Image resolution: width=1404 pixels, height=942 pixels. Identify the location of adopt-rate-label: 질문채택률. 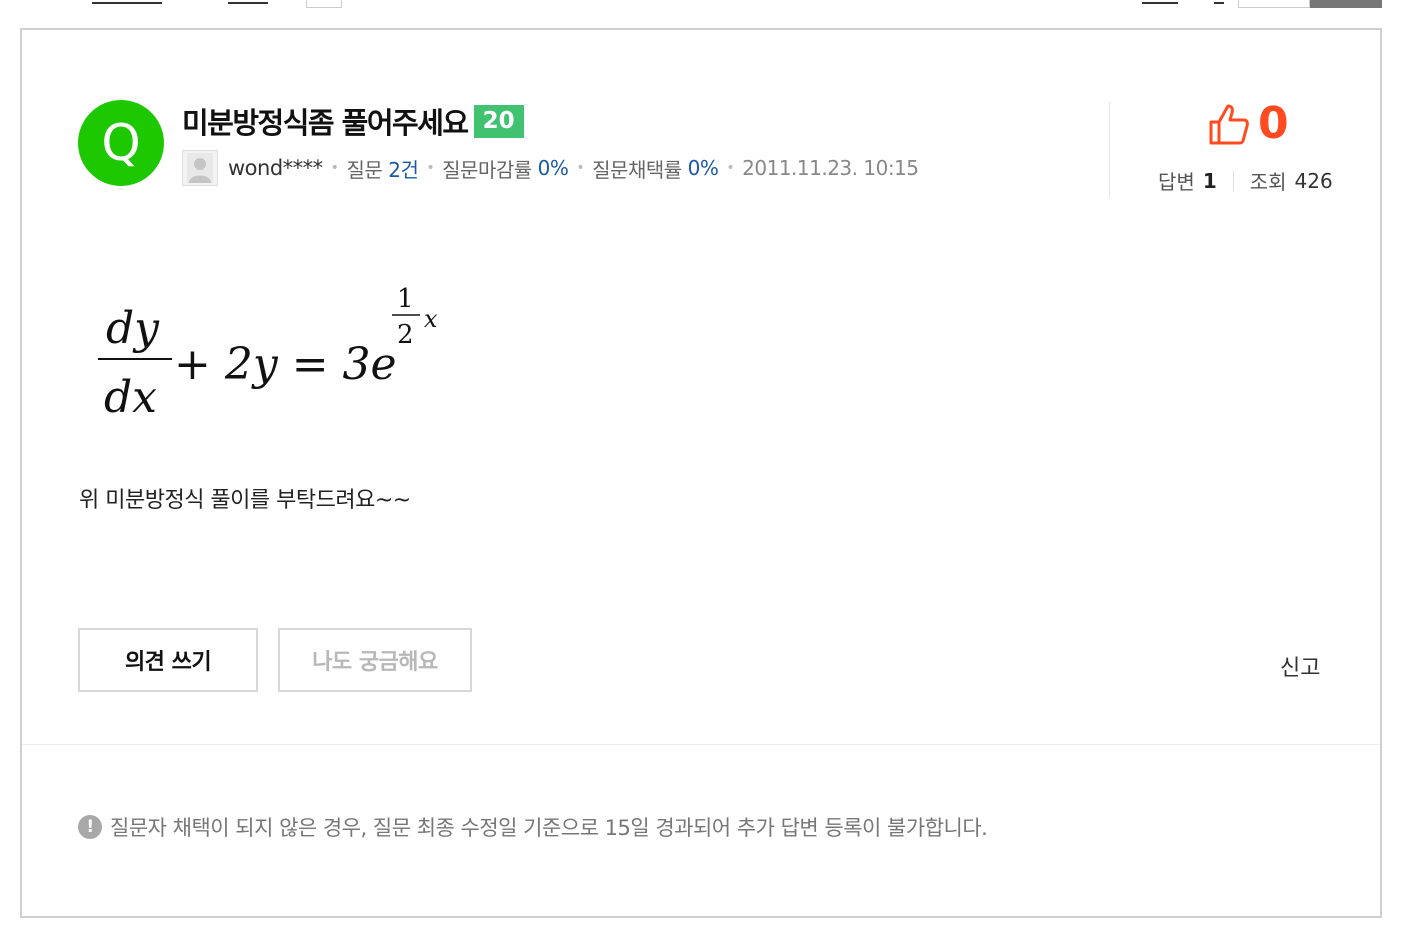
(637, 169).